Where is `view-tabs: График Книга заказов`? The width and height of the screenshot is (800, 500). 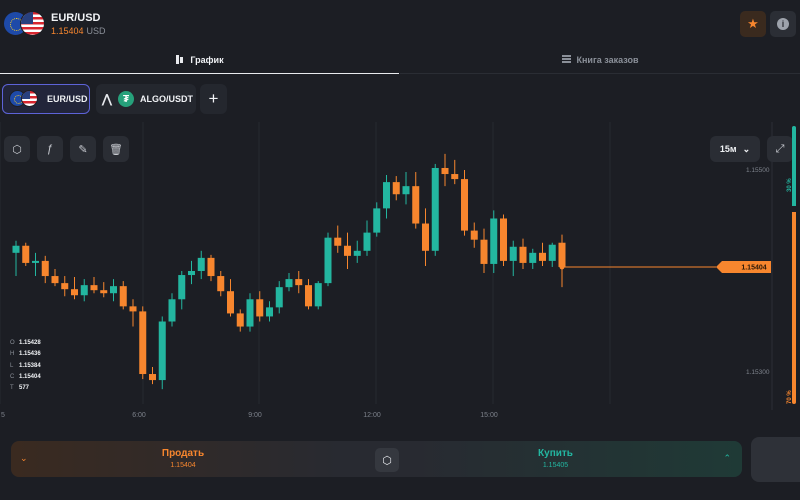
view-tabs: График Книга заказов is located at coordinates (400, 60).